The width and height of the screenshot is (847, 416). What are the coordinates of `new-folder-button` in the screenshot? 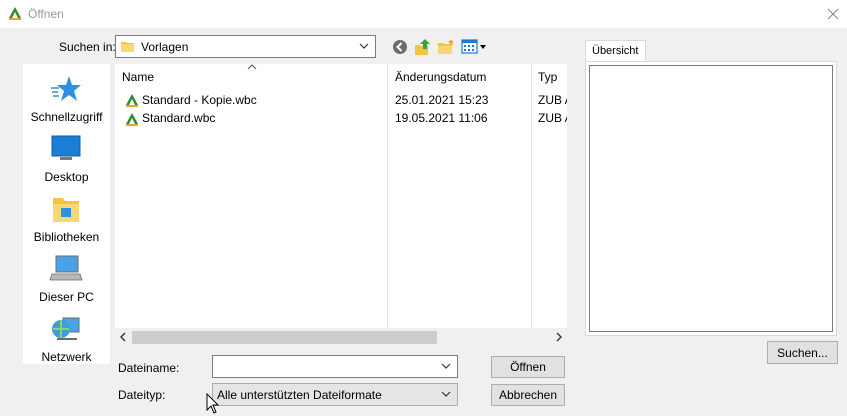 It's located at (446, 47).